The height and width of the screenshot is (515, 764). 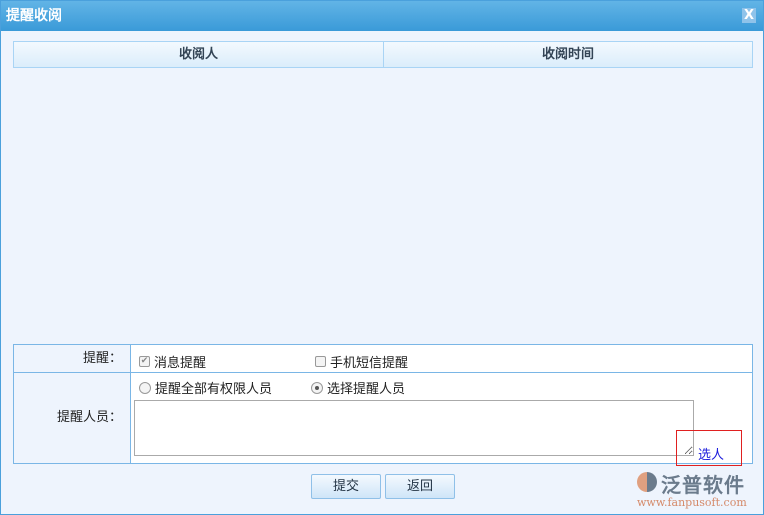 I want to click on sms-remind-checkbox: 手机短信提醒, so click(x=361, y=361).